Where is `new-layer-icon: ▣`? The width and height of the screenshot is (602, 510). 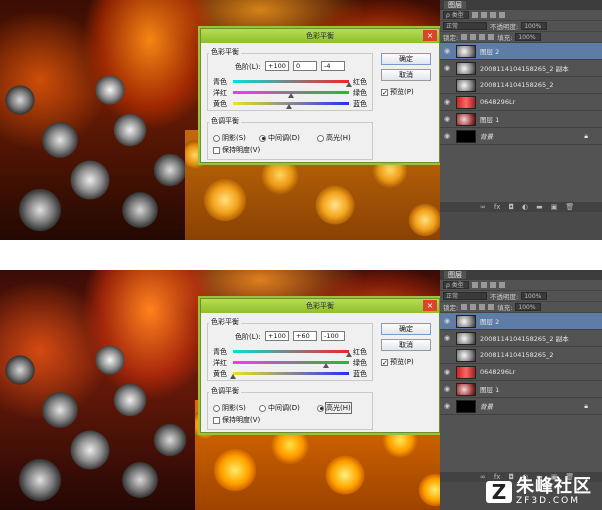 new-layer-icon: ▣ is located at coordinates (554, 207).